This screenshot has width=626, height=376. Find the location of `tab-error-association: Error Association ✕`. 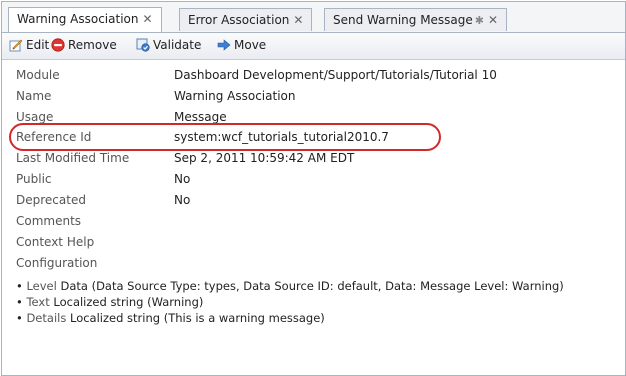

tab-error-association: Error Association ✕ is located at coordinates (246, 19).